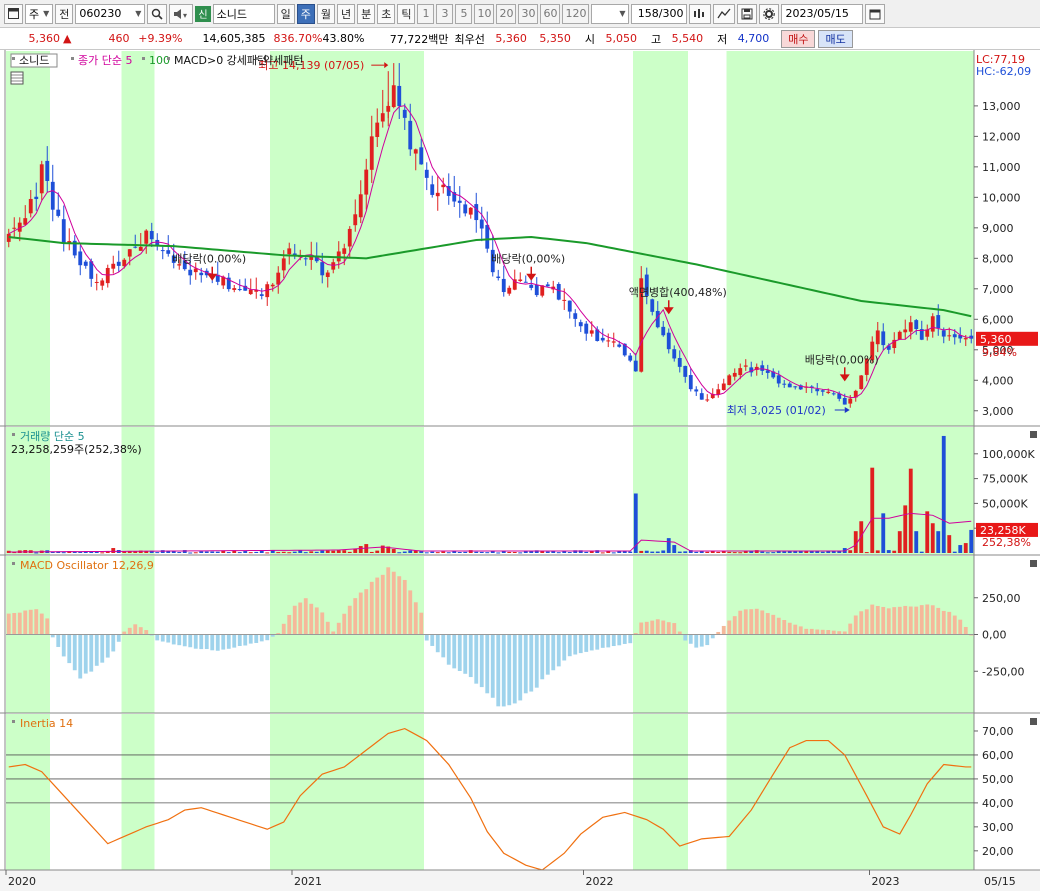 The width and height of the screenshot is (1040, 894). Describe the element at coordinates (181, 13) in the screenshot. I see `speaker-icon: ▾` at that location.